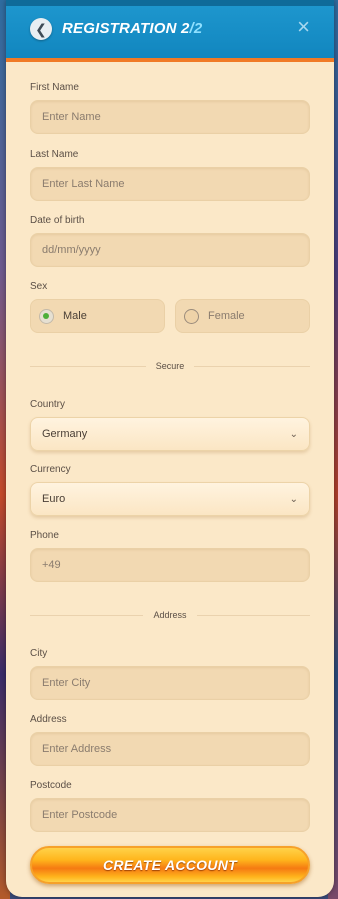  What do you see at coordinates (196, 28) in the screenshot?
I see `title-step: /2` at bounding box center [196, 28].